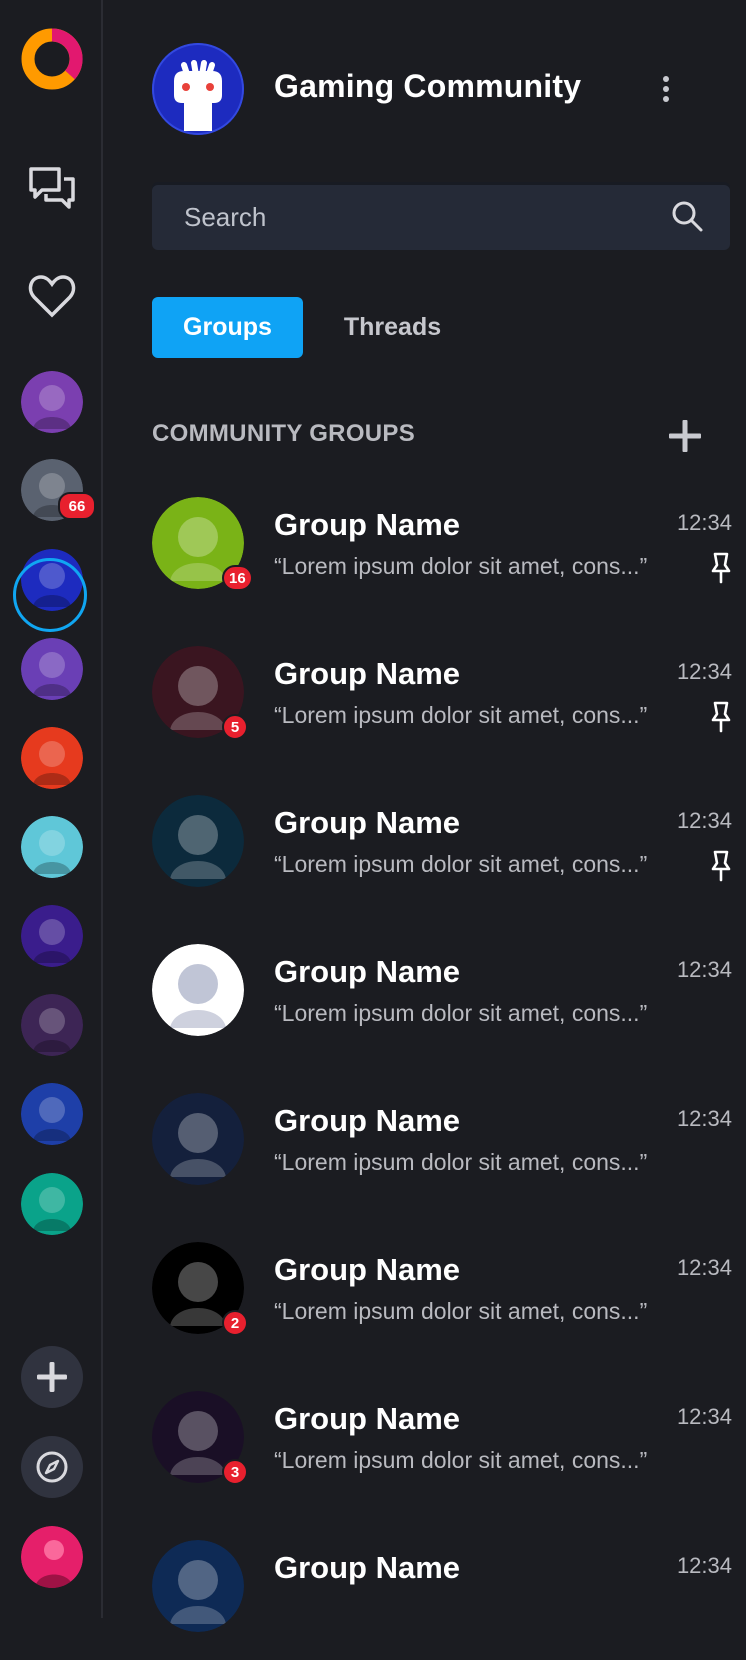 This screenshot has width=746, height=1660. What do you see at coordinates (414, 217) in the screenshot?
I see `search-input` at bounding box center [414, 217].